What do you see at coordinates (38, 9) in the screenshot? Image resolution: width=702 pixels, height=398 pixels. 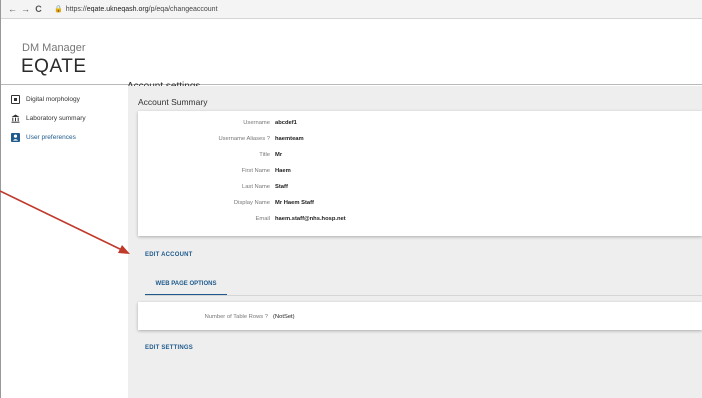 I see `reload-icon: C` at bounding box center [38, 9].